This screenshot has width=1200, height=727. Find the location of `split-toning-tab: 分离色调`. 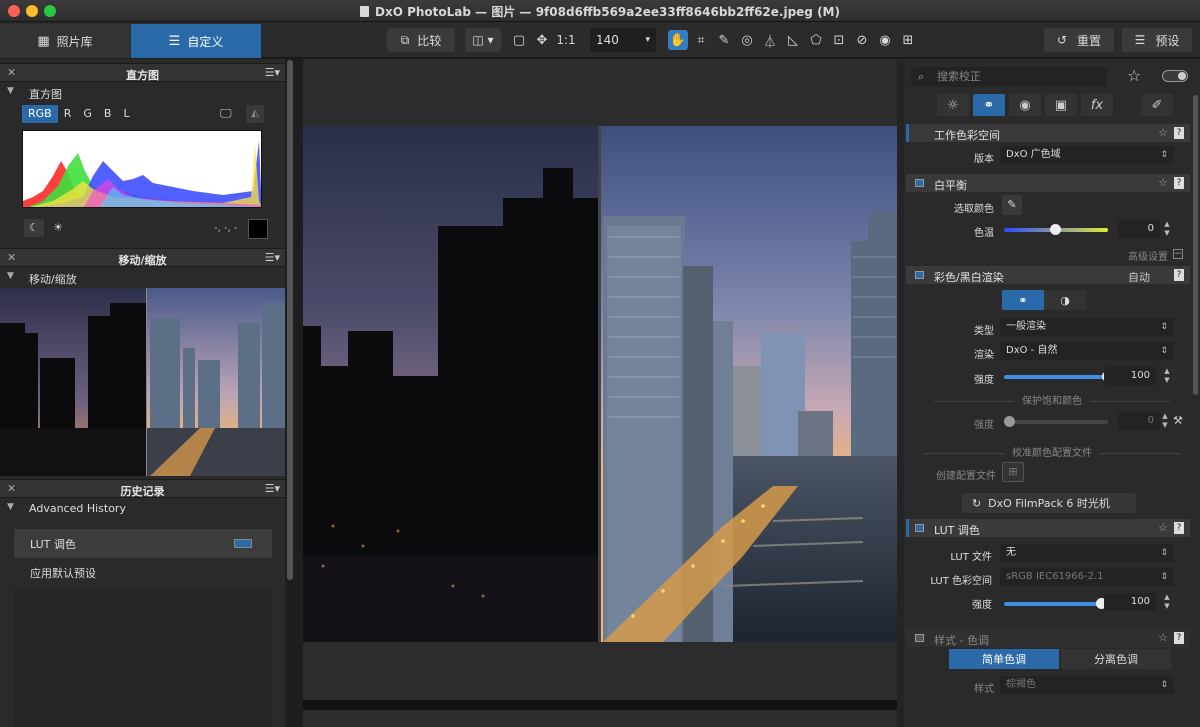

split-toning-tab: 分离色调 is located at coordinates (1116, 659).